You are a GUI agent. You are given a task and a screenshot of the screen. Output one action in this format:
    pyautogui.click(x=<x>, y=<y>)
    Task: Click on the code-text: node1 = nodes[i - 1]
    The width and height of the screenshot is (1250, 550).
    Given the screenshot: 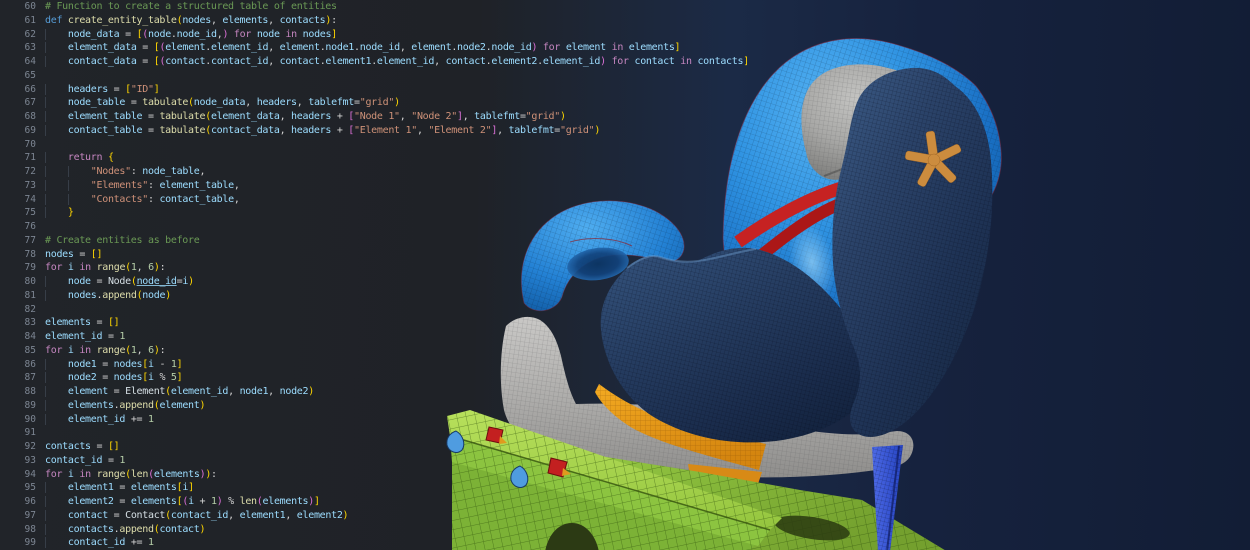 What is the action you would take?
    pyautogui.click(x=109, y=365)
    